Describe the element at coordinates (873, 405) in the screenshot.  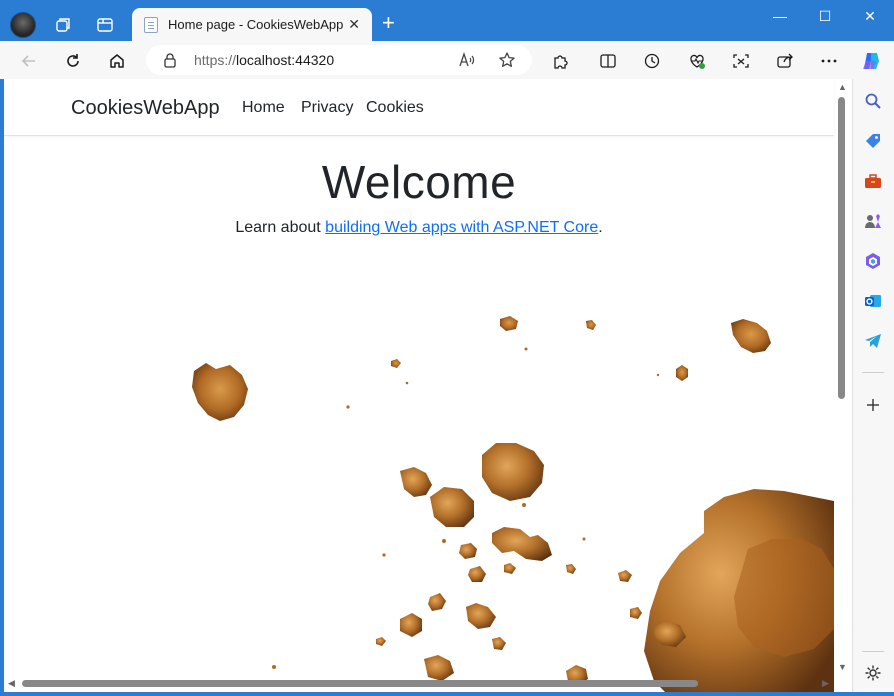
I see `add-icon` at that location.